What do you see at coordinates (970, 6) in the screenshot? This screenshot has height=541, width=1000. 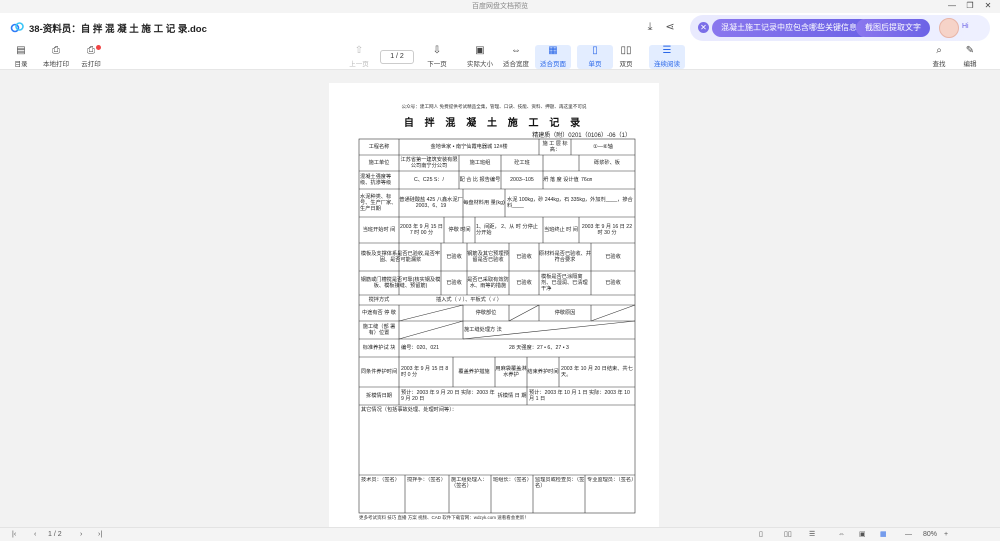 I see `restore-icon: ❐` at bounding box center [970, 6].